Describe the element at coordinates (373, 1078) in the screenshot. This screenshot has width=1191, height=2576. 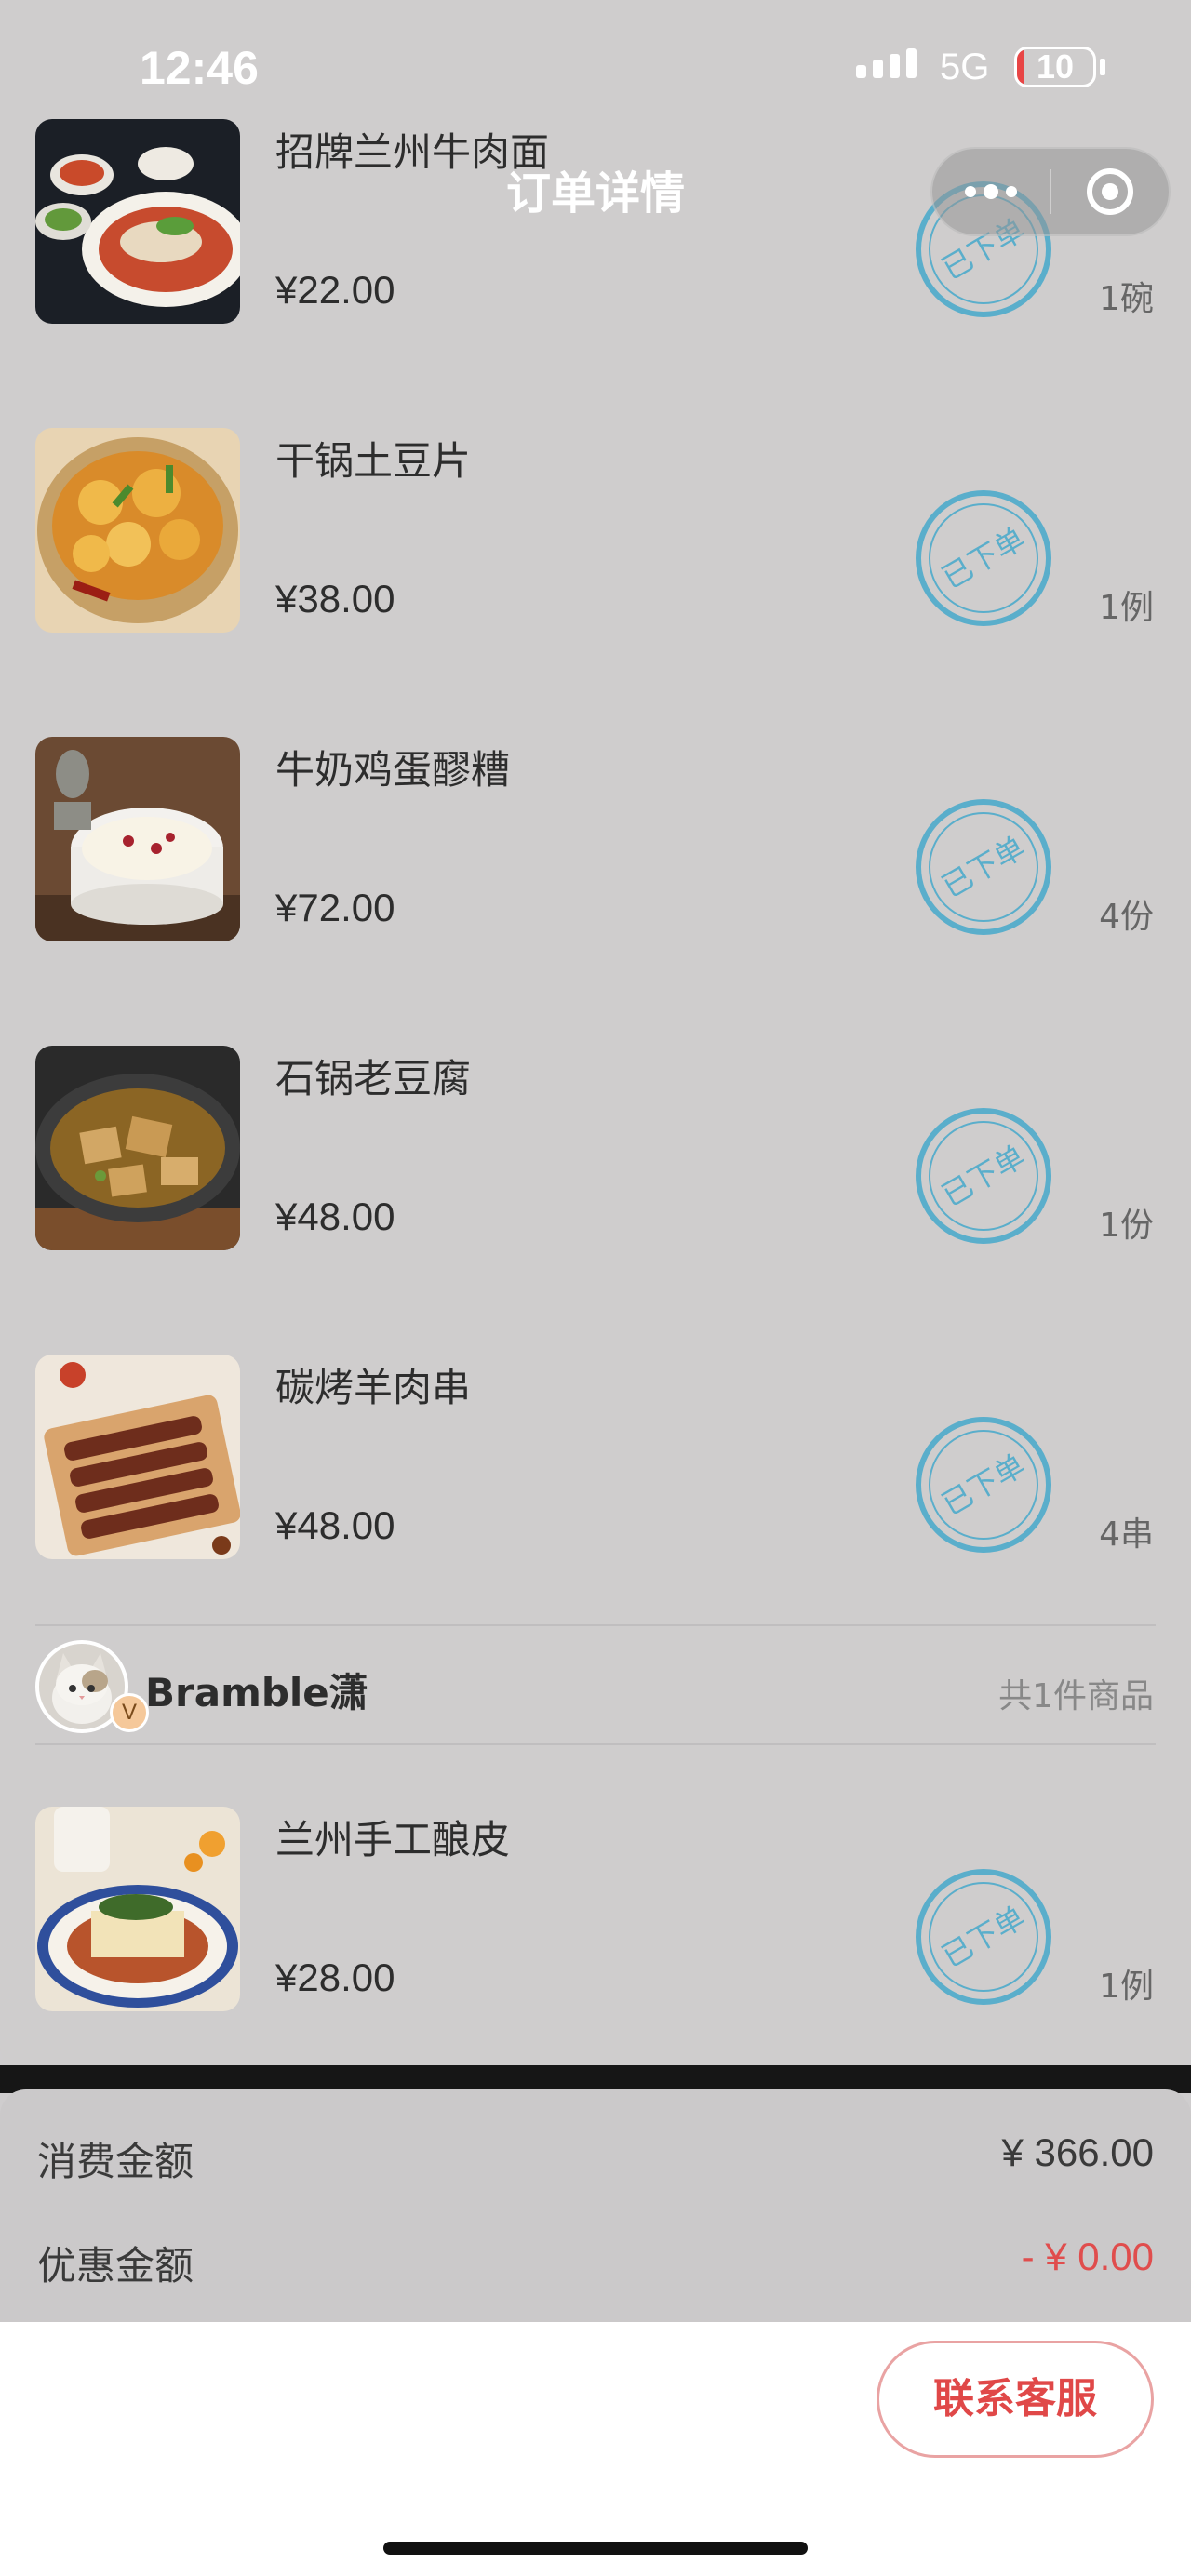
I see `item-name: 石锅老豆腐` at that location.